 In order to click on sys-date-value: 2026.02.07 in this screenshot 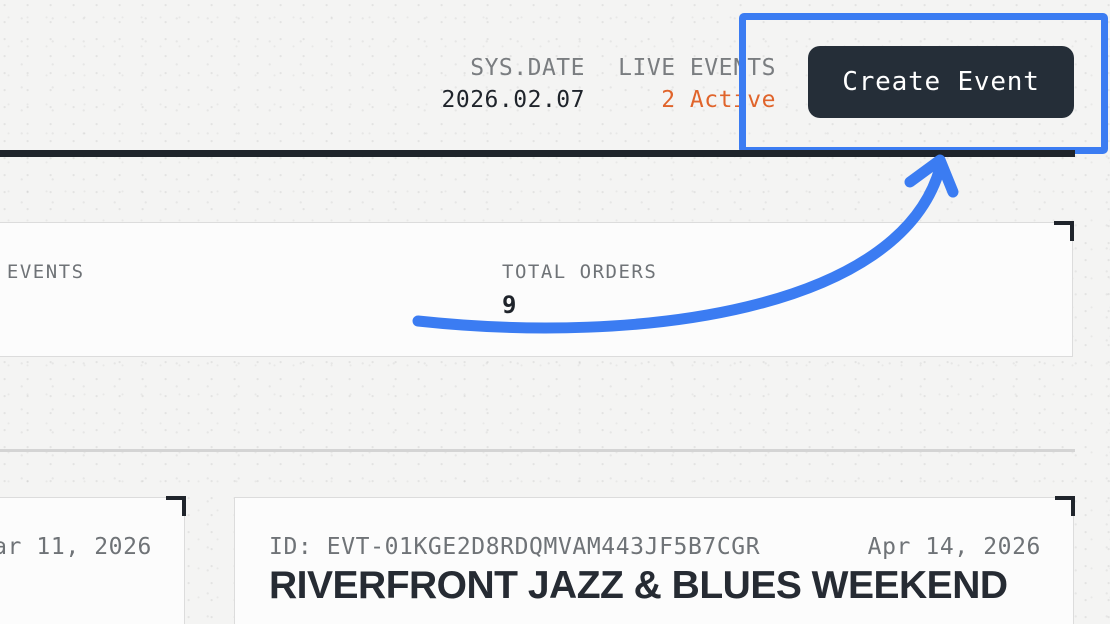, I will do `click(513, 100)`.